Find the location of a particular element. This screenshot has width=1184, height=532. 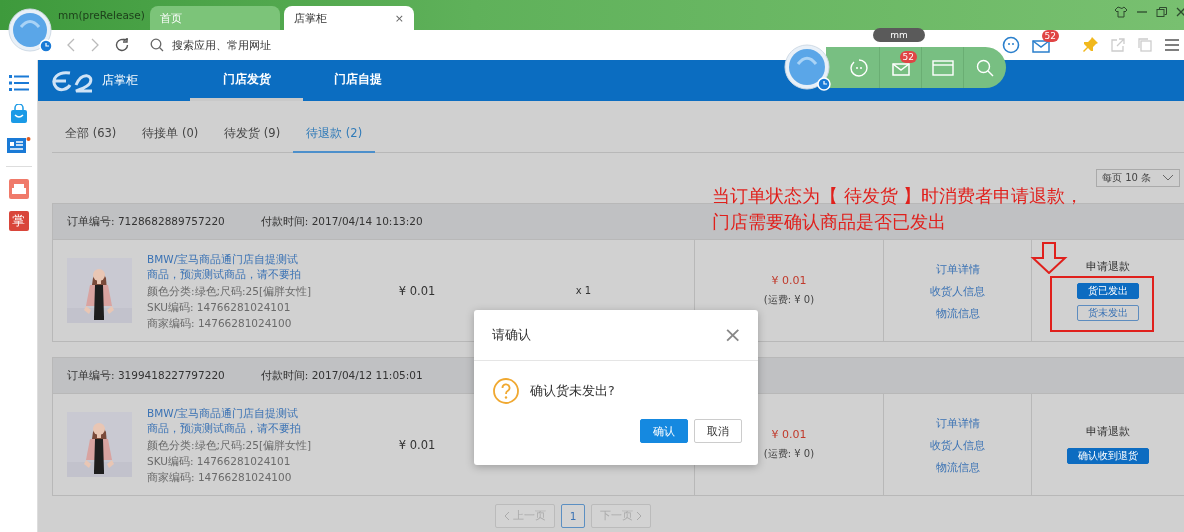

order-number: 订单编号: 7128682889757220 is located at coordinates (146, 221).